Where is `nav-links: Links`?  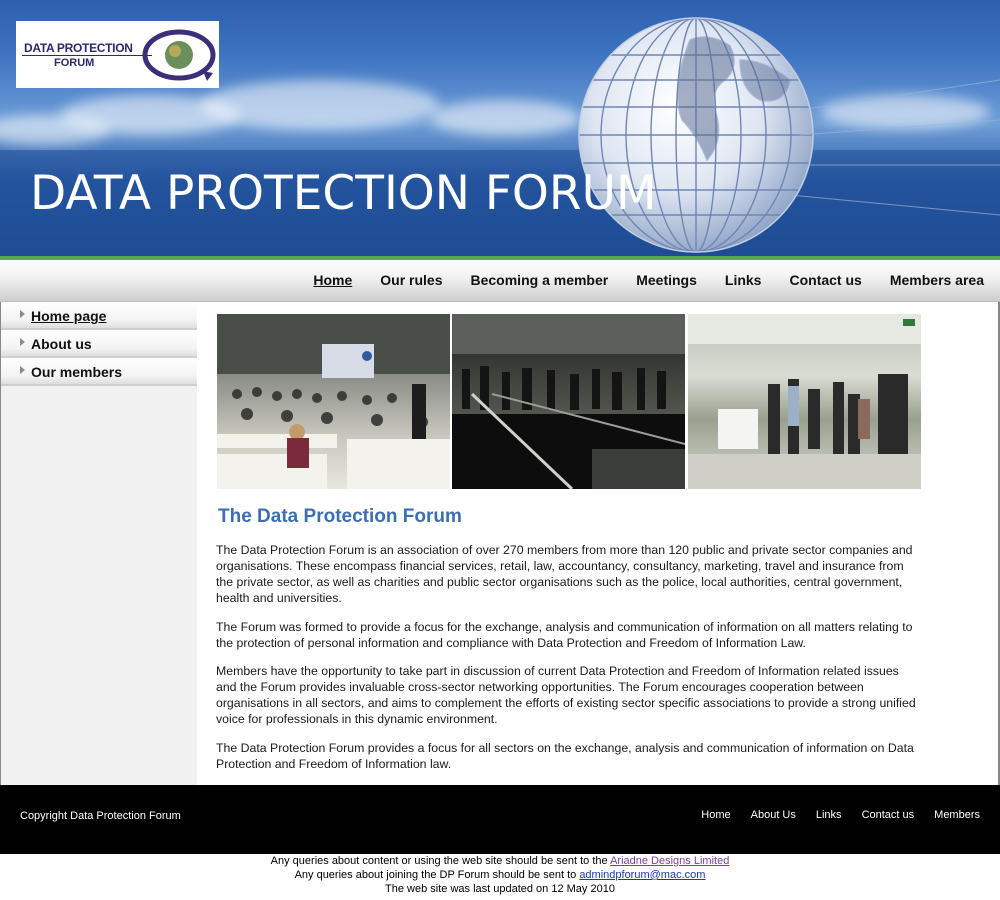 nav-links: Links is located at coordinates (743, 280).